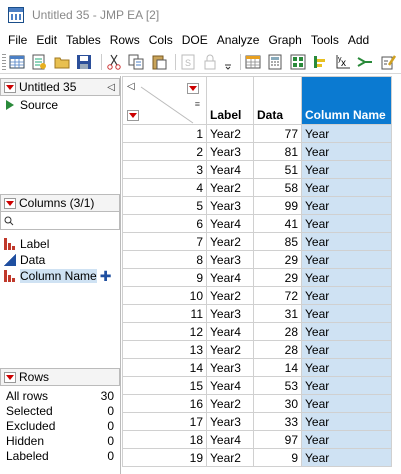 The width and height of the screenshot is (401, 474). I want to click on menu-edit: Edit, so click(42, 40).